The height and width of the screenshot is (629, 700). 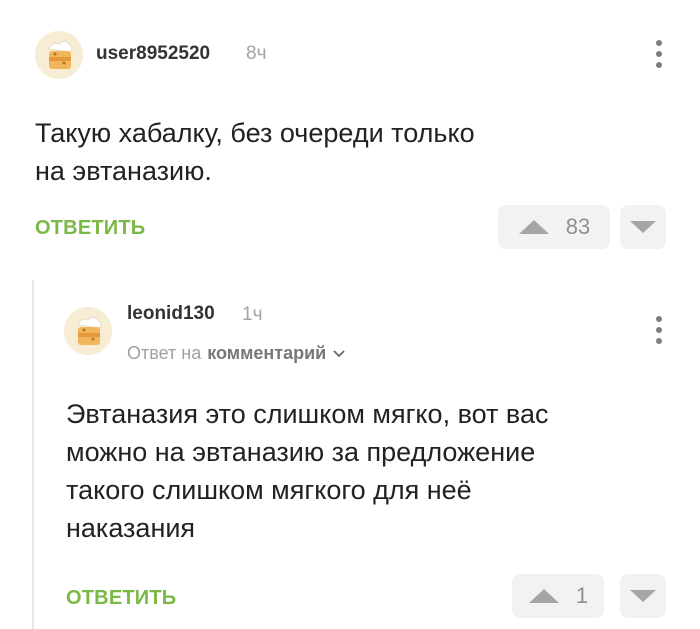 I want to click on comment-text-line: Такую хабалку, без очереди только, so click(x=255, y=133).